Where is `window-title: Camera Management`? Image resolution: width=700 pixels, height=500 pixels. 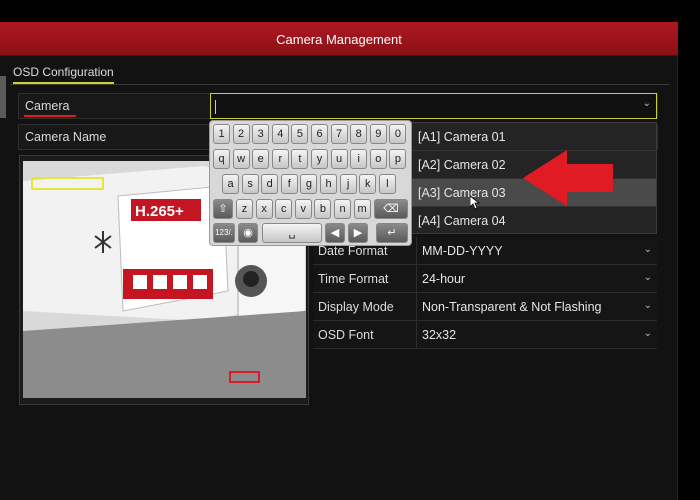 window-title: Camera Management is located at coordinates (339, 39).